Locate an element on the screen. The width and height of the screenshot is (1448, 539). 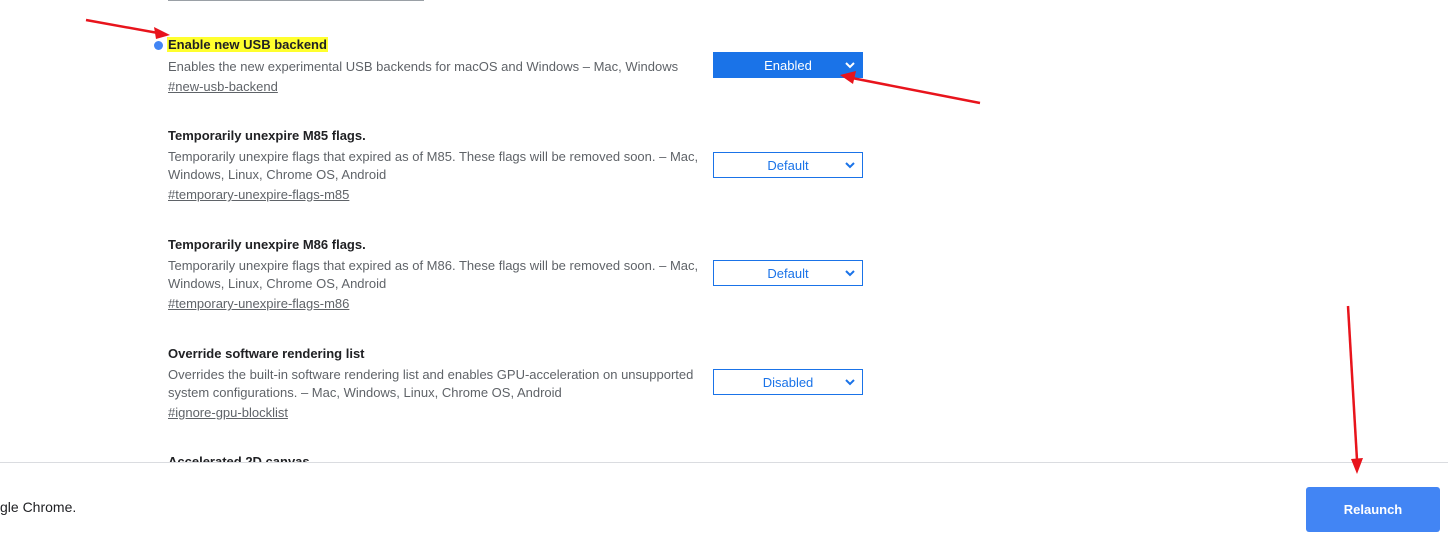
flag-permalink: #new-usb-backend is located at coordinates (223, 87).